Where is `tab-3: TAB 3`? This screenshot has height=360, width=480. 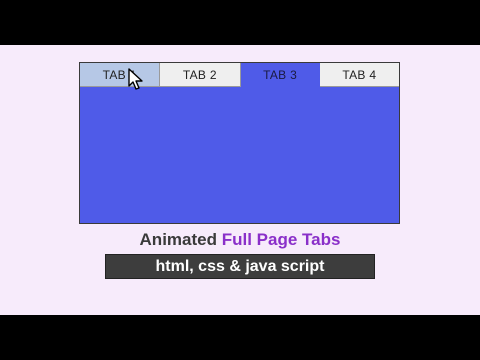
tab-3: TAB 3 is located at coordinates (280, 75).